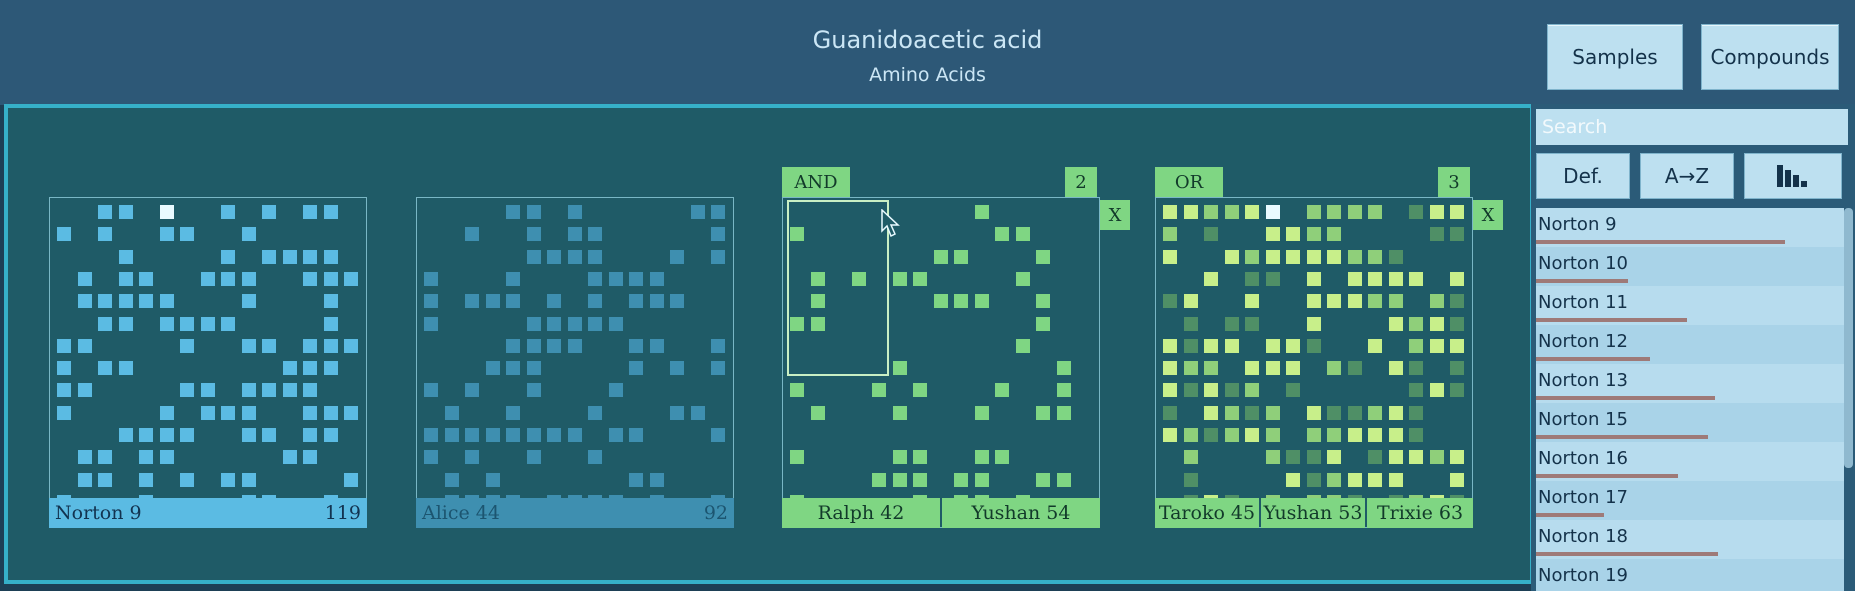 This screenshot has height=591, width=1855. I want to click on selection-rectangle, so click(838, 288).